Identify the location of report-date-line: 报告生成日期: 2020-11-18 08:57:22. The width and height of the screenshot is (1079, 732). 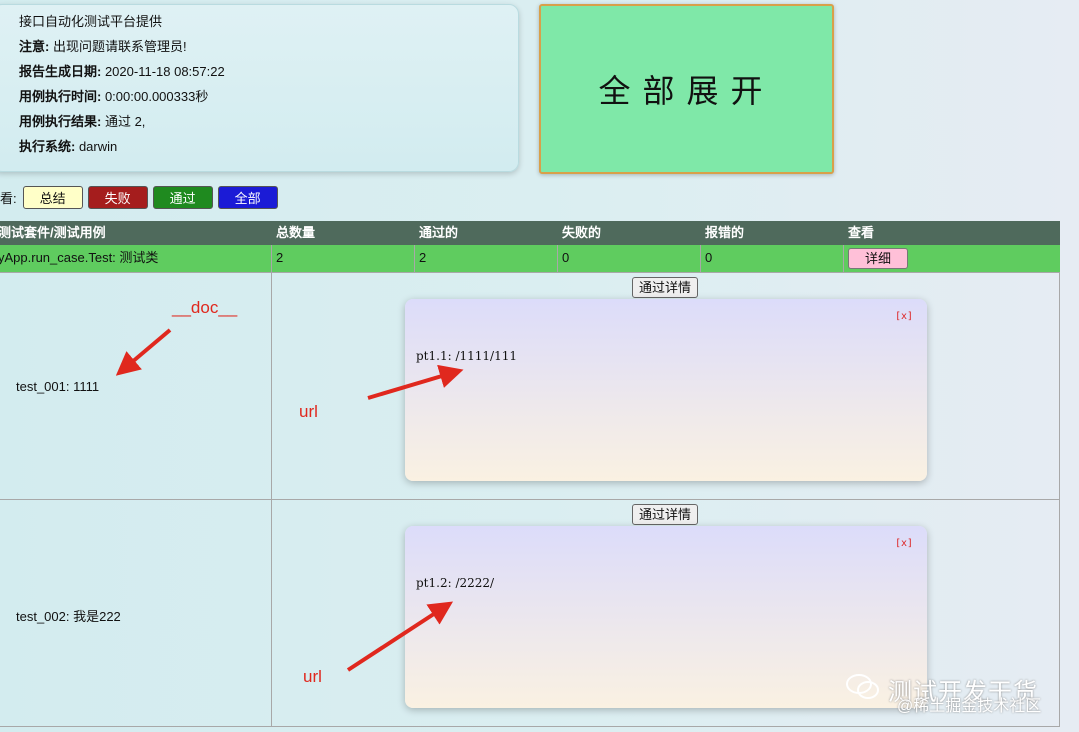
(122, 71).